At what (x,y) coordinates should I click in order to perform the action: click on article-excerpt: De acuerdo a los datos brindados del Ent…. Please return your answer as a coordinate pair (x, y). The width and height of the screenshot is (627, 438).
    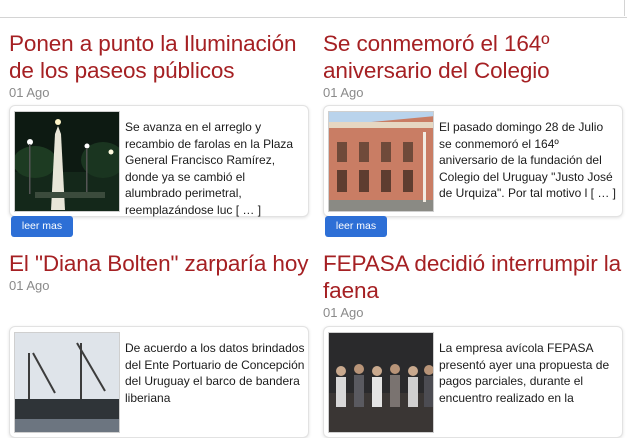
    Looking at the image, I should click on (215, 373).